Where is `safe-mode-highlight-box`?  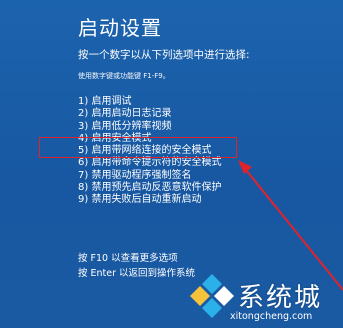
safe-mode-highlight-box is located at coordinates (138, 147).